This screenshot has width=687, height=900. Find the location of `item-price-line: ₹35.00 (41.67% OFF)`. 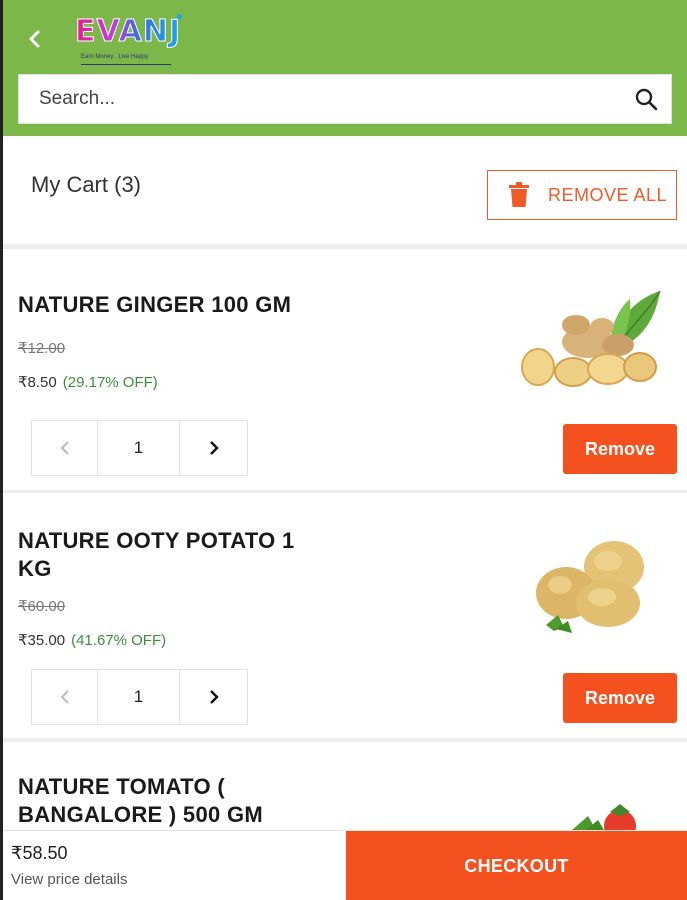

item-price-line: ₹35.00 (41.67% OFF) is located at coordinates (92, 640).